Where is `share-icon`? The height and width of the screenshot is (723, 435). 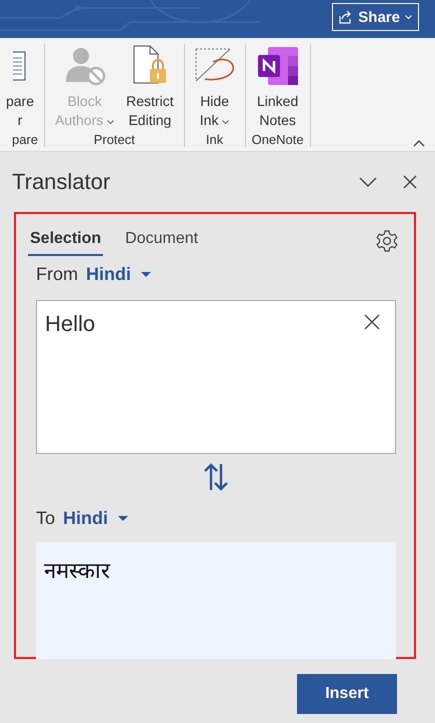
share-icon is located at coordinates (346, 17).